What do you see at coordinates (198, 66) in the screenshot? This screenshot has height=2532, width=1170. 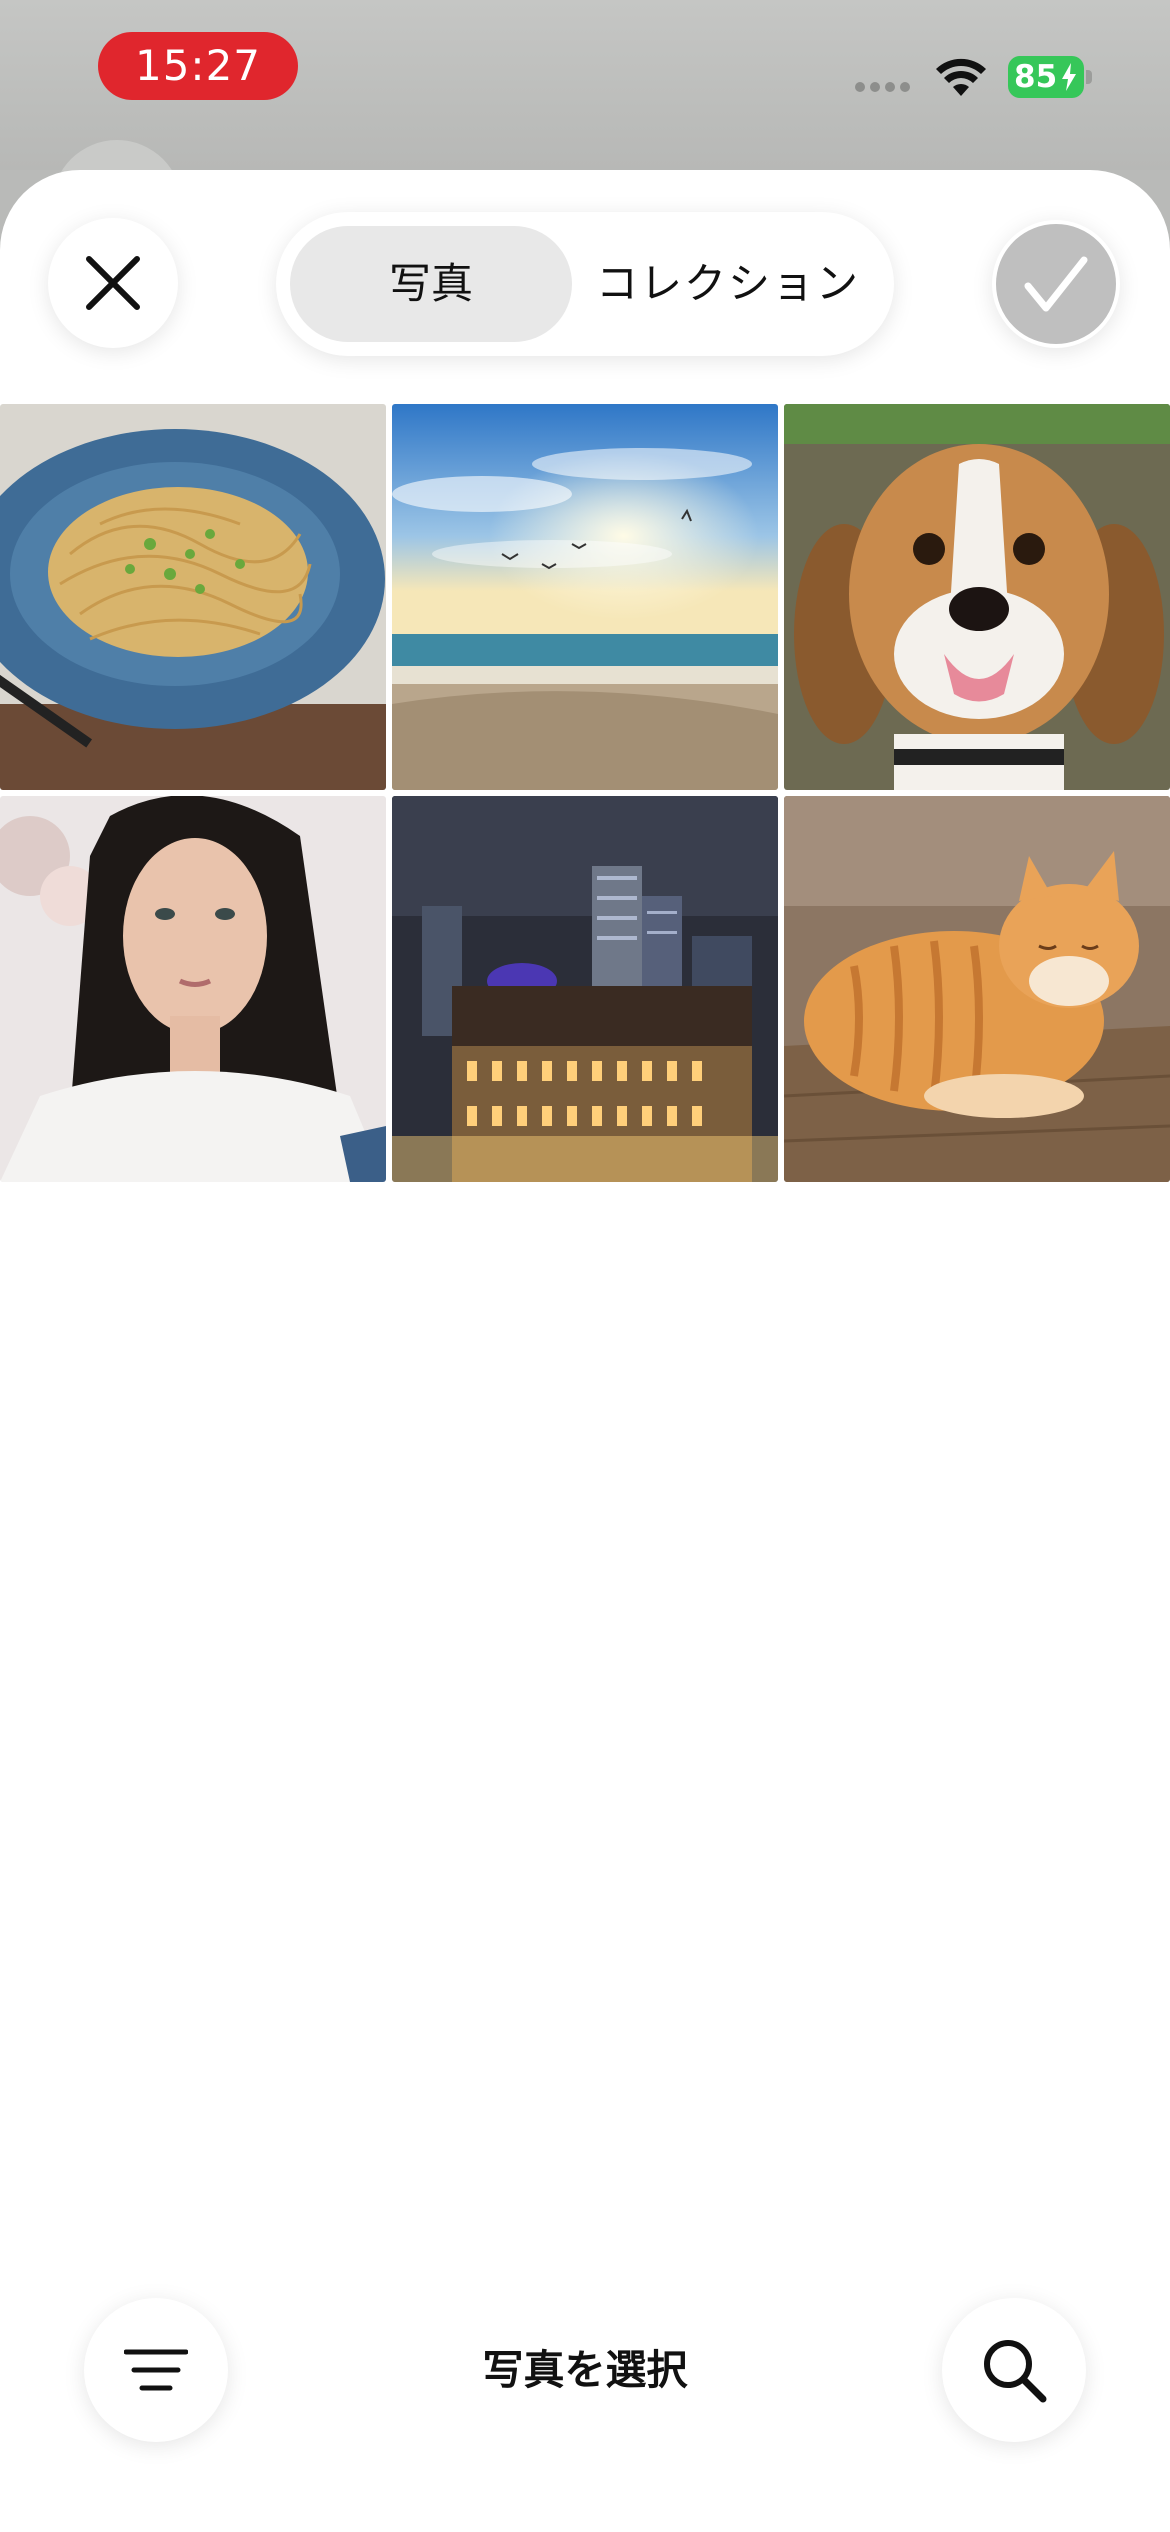 I see `status-time: 15:27` at bounding box center [198, 66].